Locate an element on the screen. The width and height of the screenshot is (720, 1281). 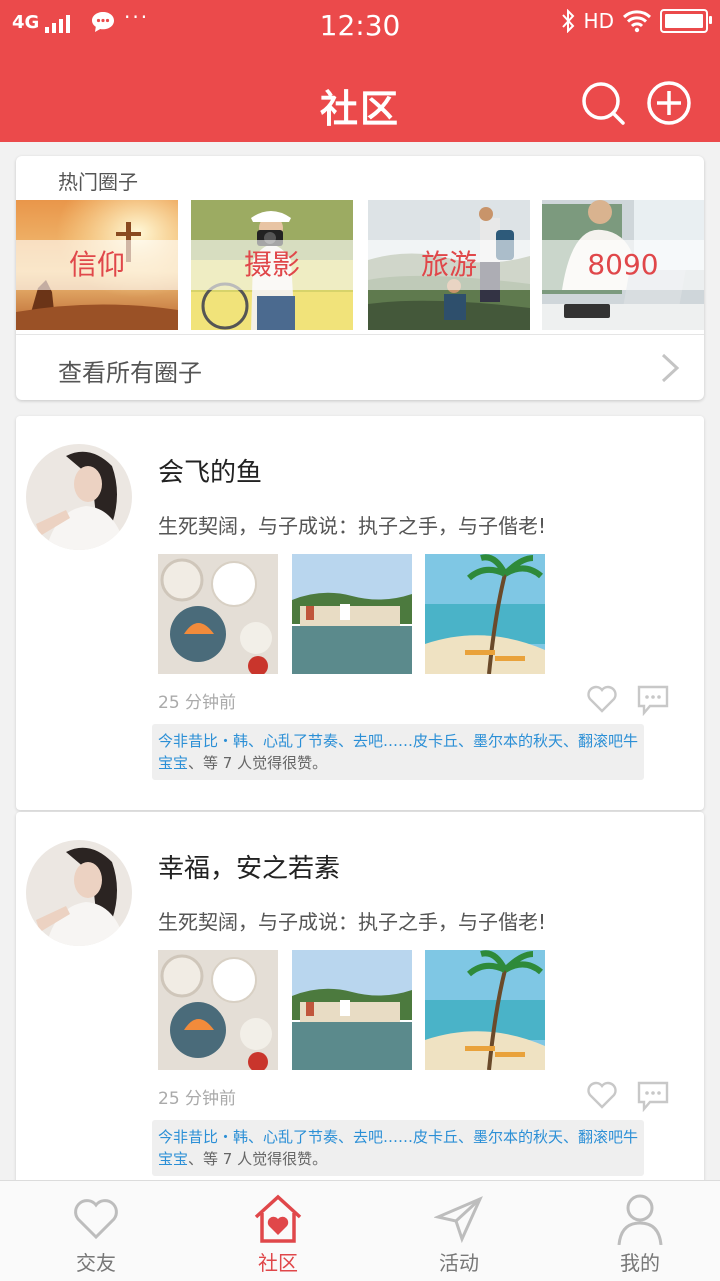
tab-label: 社区 is located at coordinates (278, 1263).